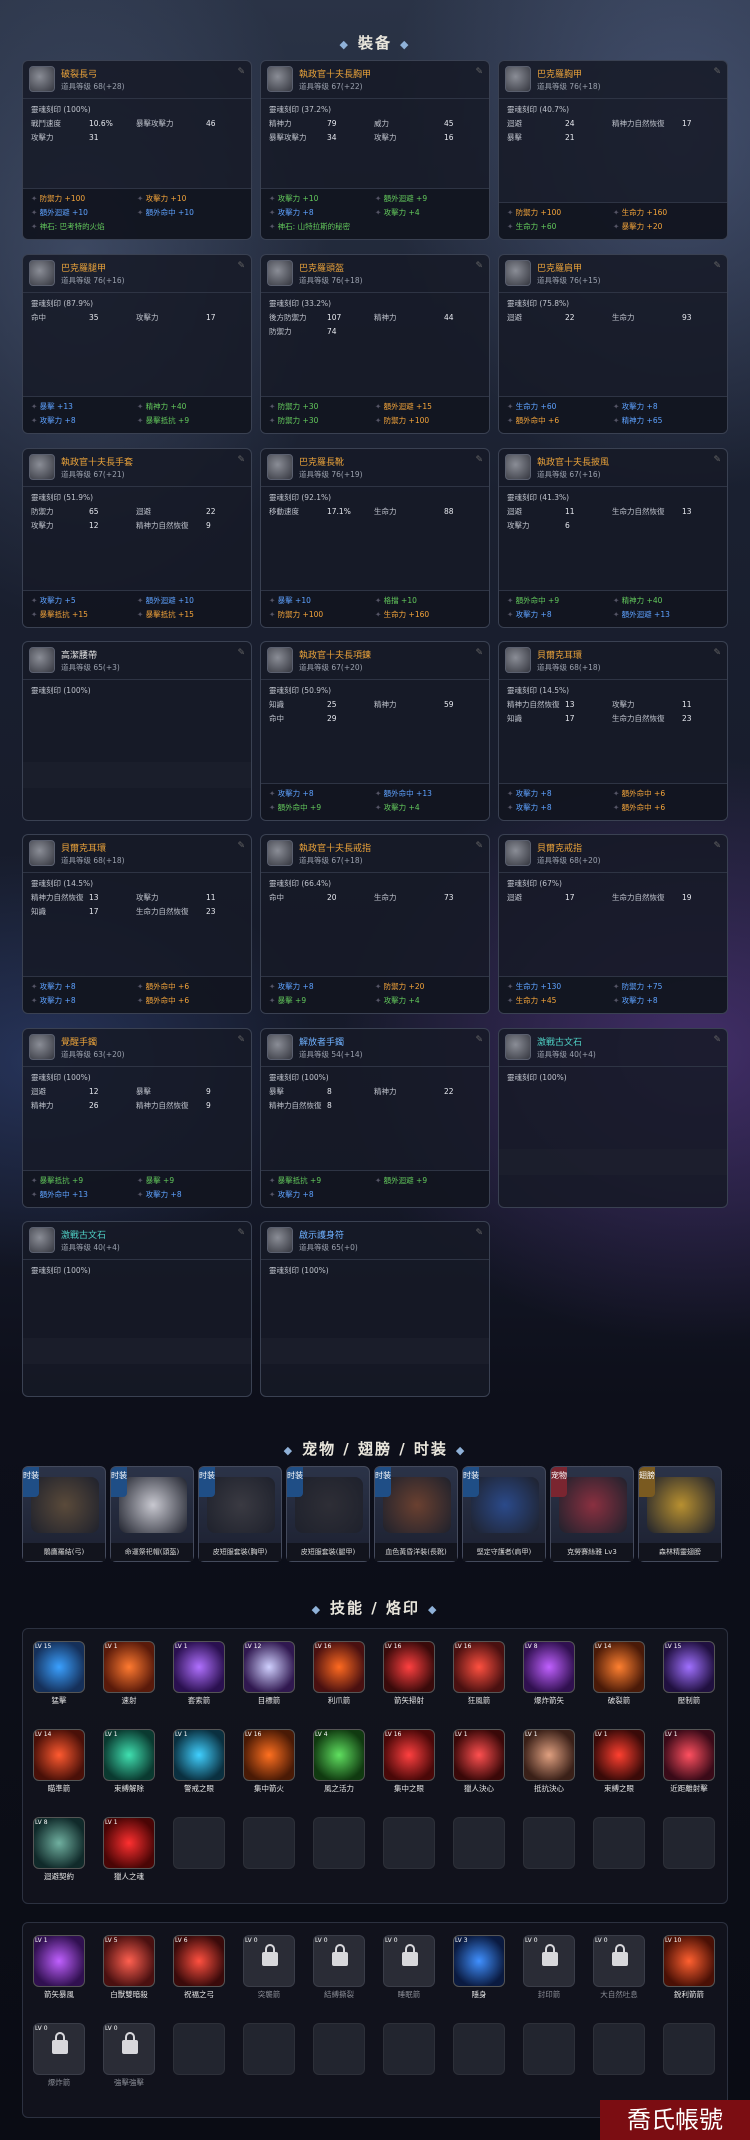 Image resolution: width=750 pixels, height=2140 pixels. What do you see at coordinates (689, 1674) in the screenshot?
I see `skill-slot: LV 15 壓制箭` at bounding box center [689, 1674].